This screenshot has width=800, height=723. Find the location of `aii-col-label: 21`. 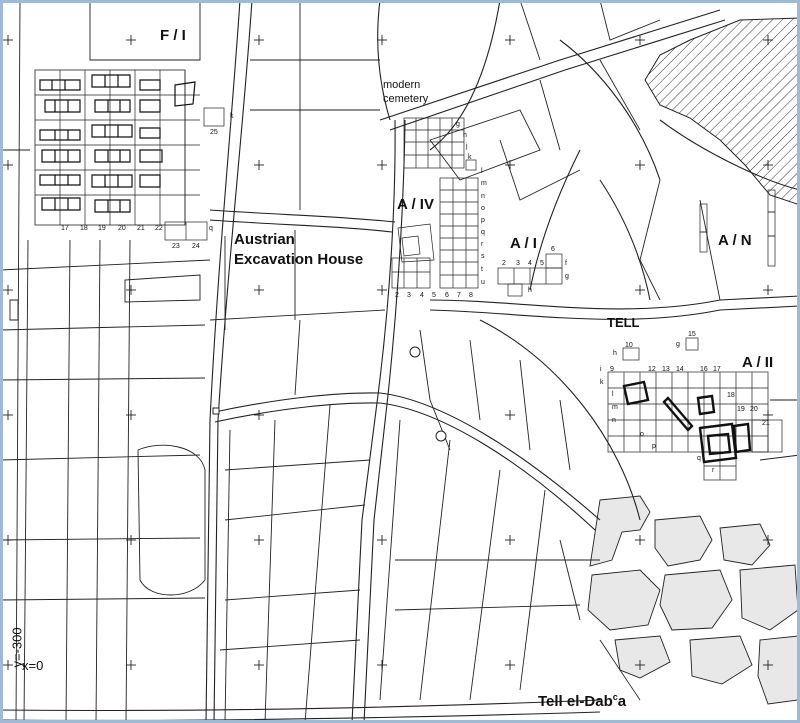

aii-col-label: 21 is located at coordinates (766, 423).